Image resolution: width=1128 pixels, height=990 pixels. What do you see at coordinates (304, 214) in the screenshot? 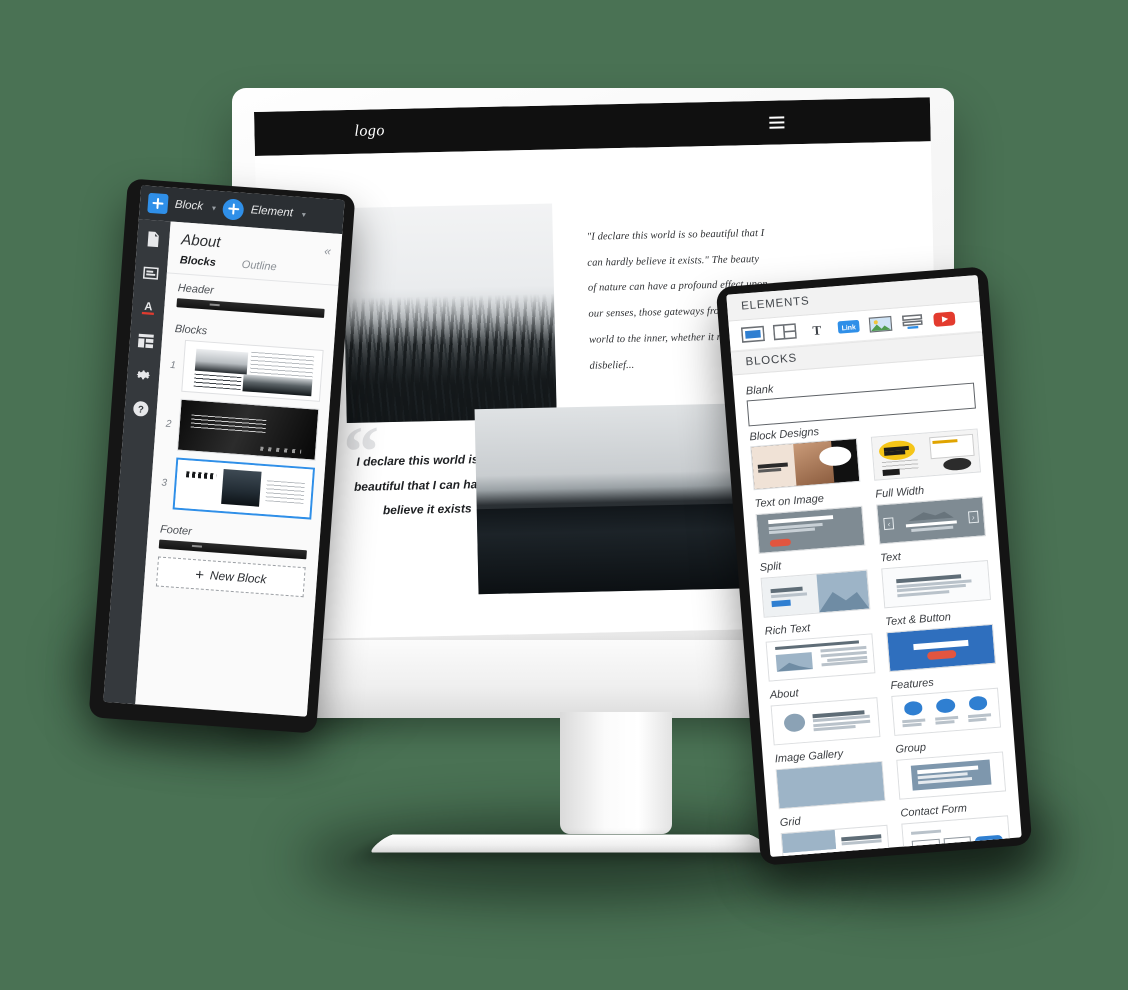
I see `element-caret-icon: ▾` at bounding box center [304, 214].